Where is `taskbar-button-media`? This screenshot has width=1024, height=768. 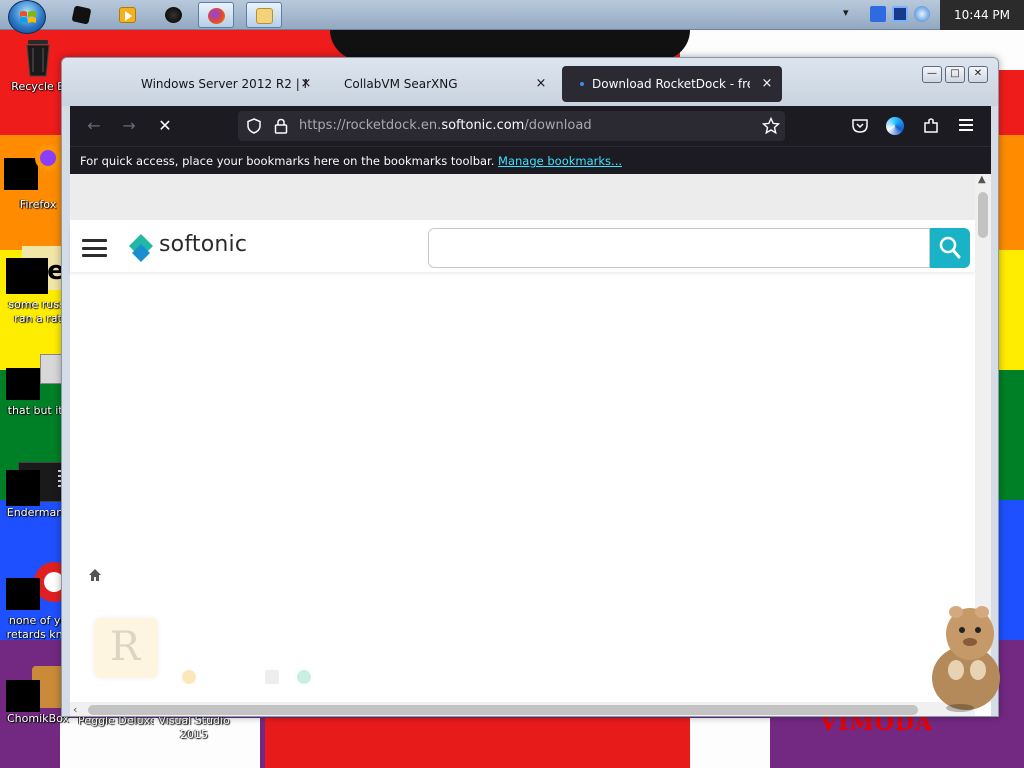
taskbar-button-media is located at coordinates (128, 15).